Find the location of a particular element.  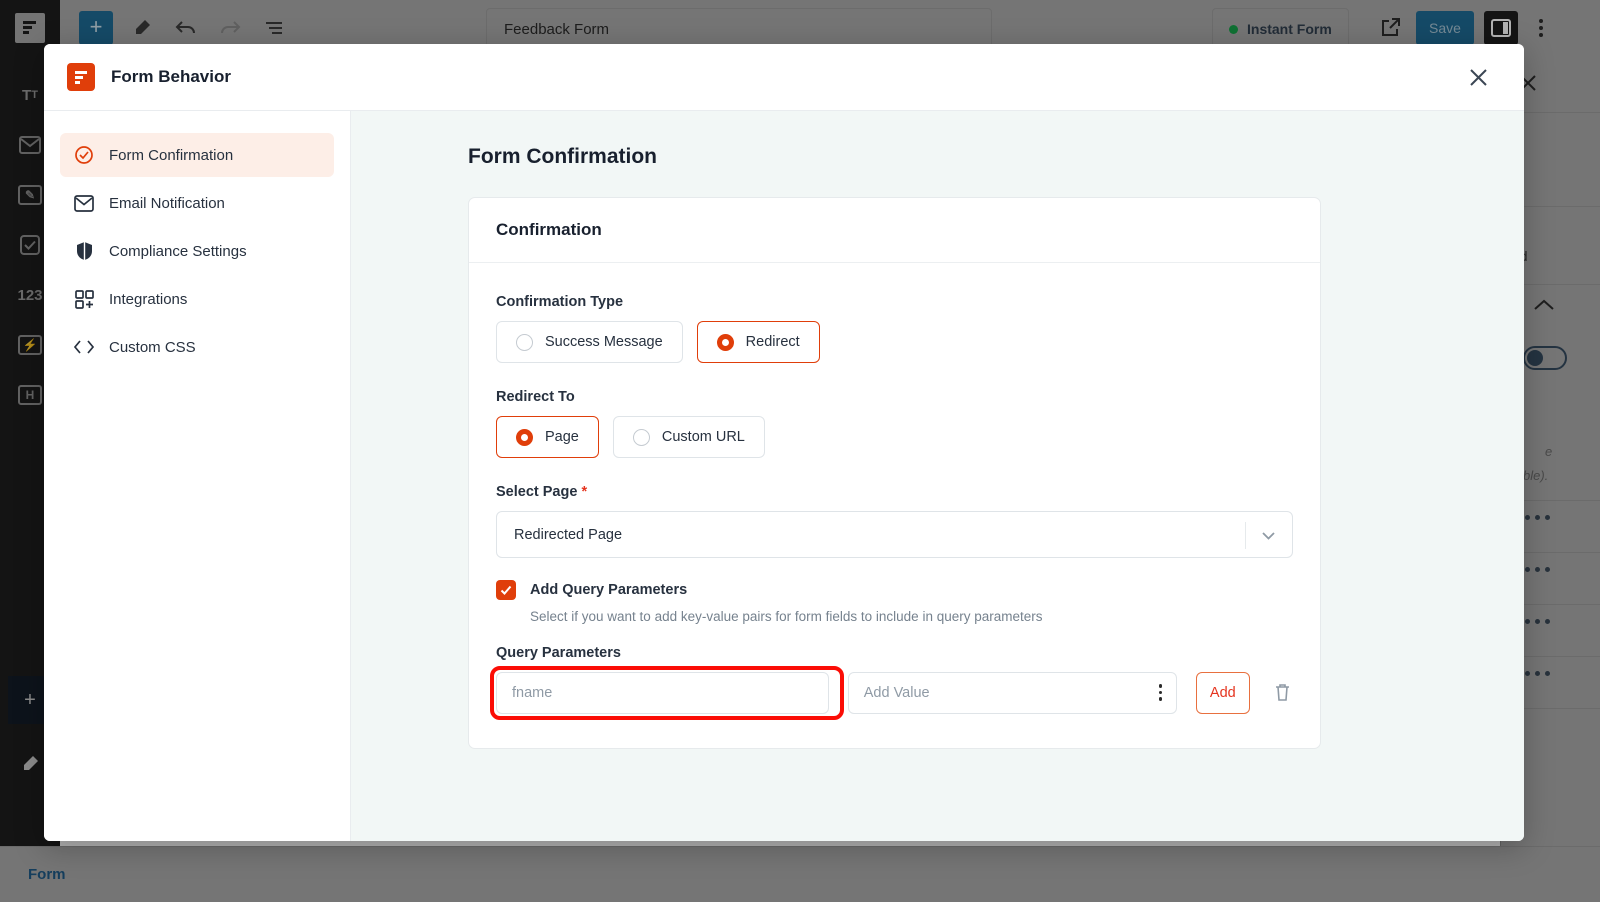

envelope-icon is located at coordinates (84, 203).